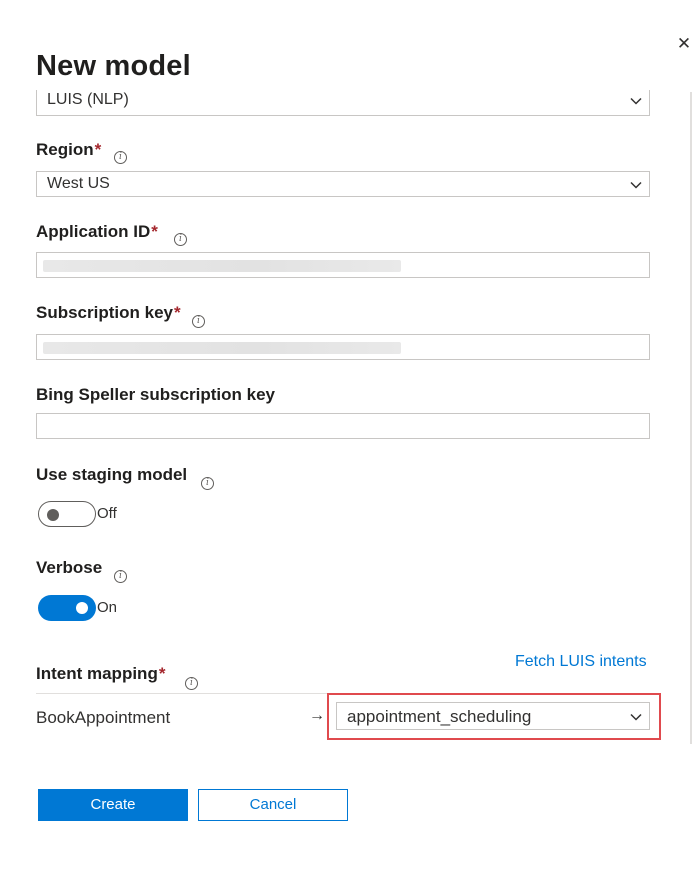  I want to click on intent-name: BookAppointment, so click(103, 717).